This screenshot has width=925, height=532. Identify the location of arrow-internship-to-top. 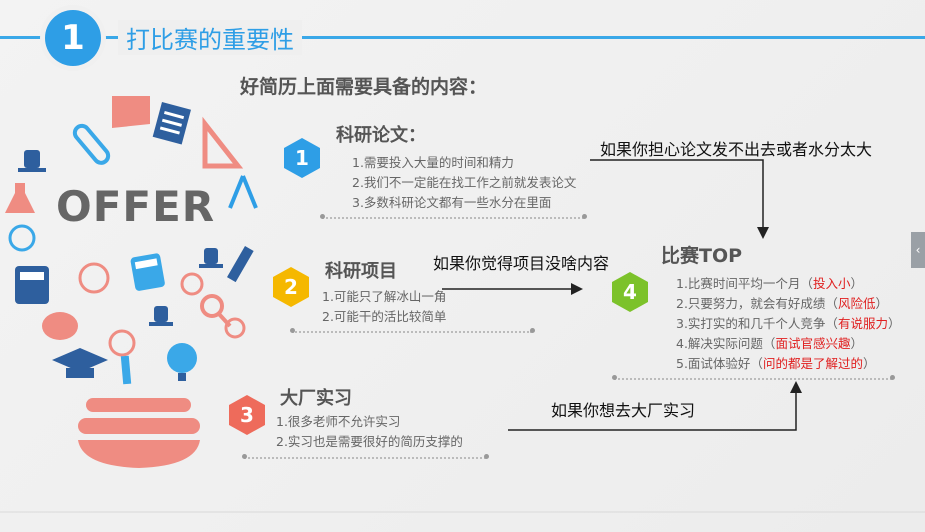
(655, 406).